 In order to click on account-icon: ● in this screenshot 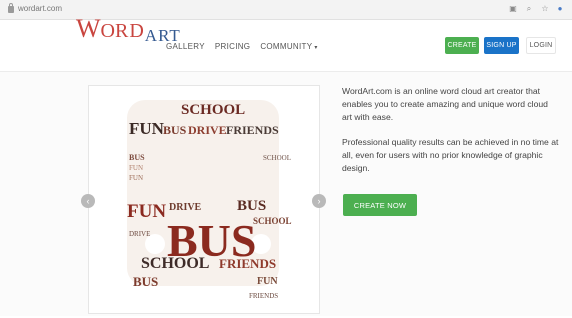, I will do `click(560, 9)`.